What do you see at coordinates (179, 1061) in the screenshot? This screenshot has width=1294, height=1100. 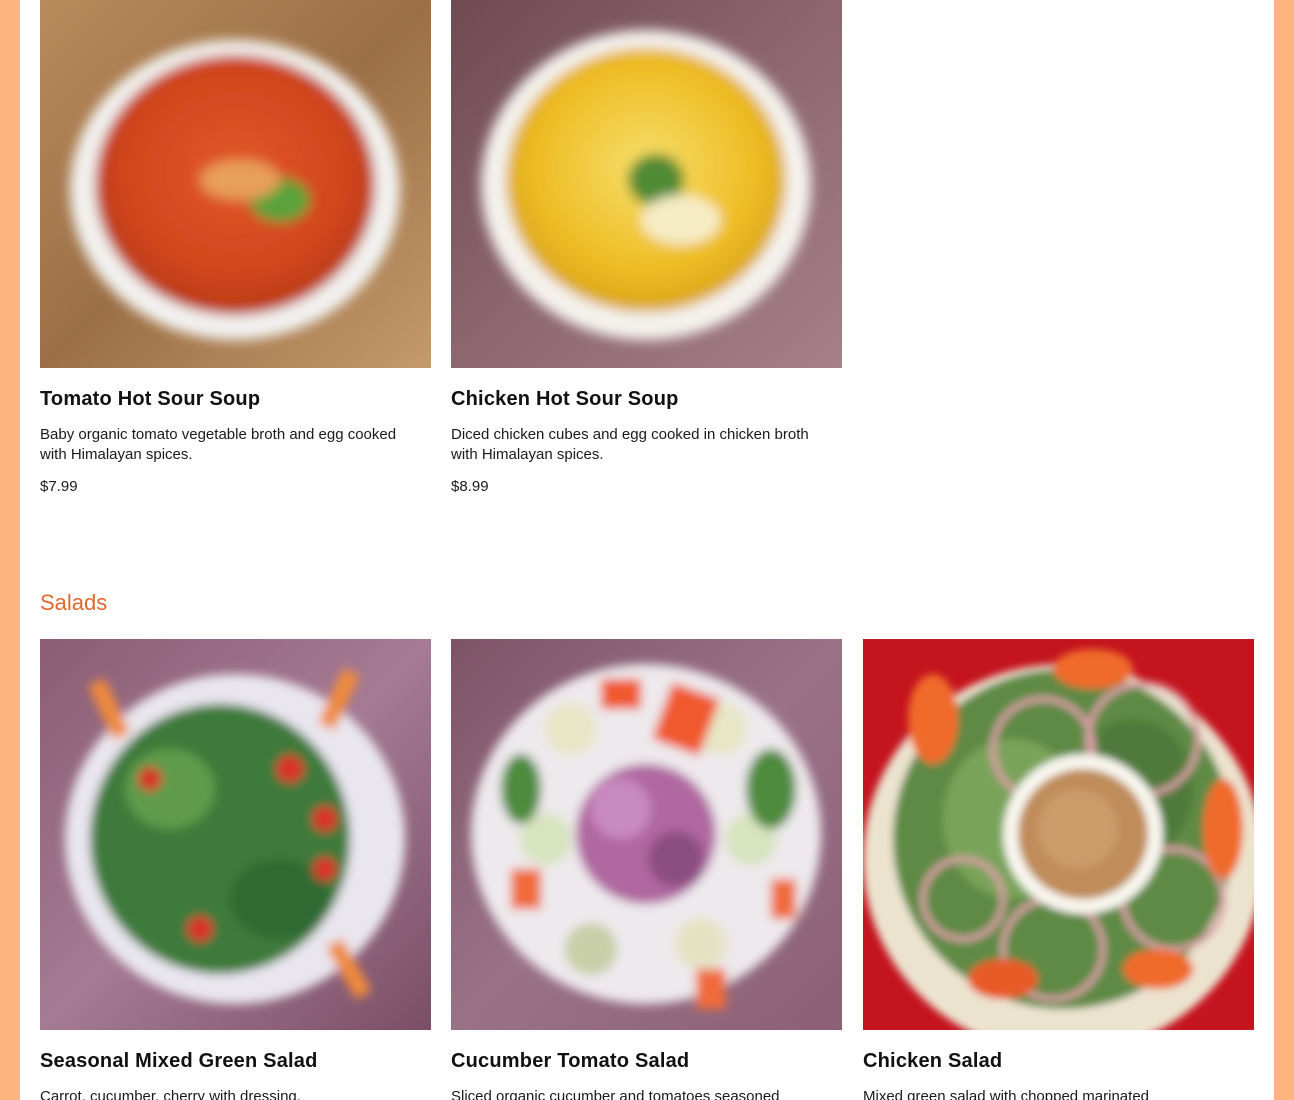 I see `dish-name: Seasonal Mixed Green Salad` at bounding box center [179, 1061].